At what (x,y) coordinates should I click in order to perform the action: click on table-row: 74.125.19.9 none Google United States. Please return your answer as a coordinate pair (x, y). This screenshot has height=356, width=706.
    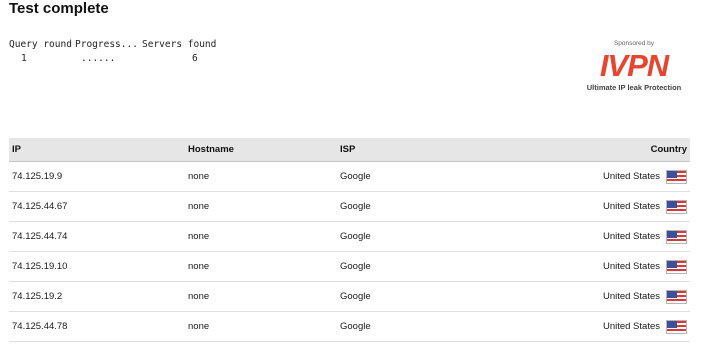
    Looking at the image, I should click on (349, 176).